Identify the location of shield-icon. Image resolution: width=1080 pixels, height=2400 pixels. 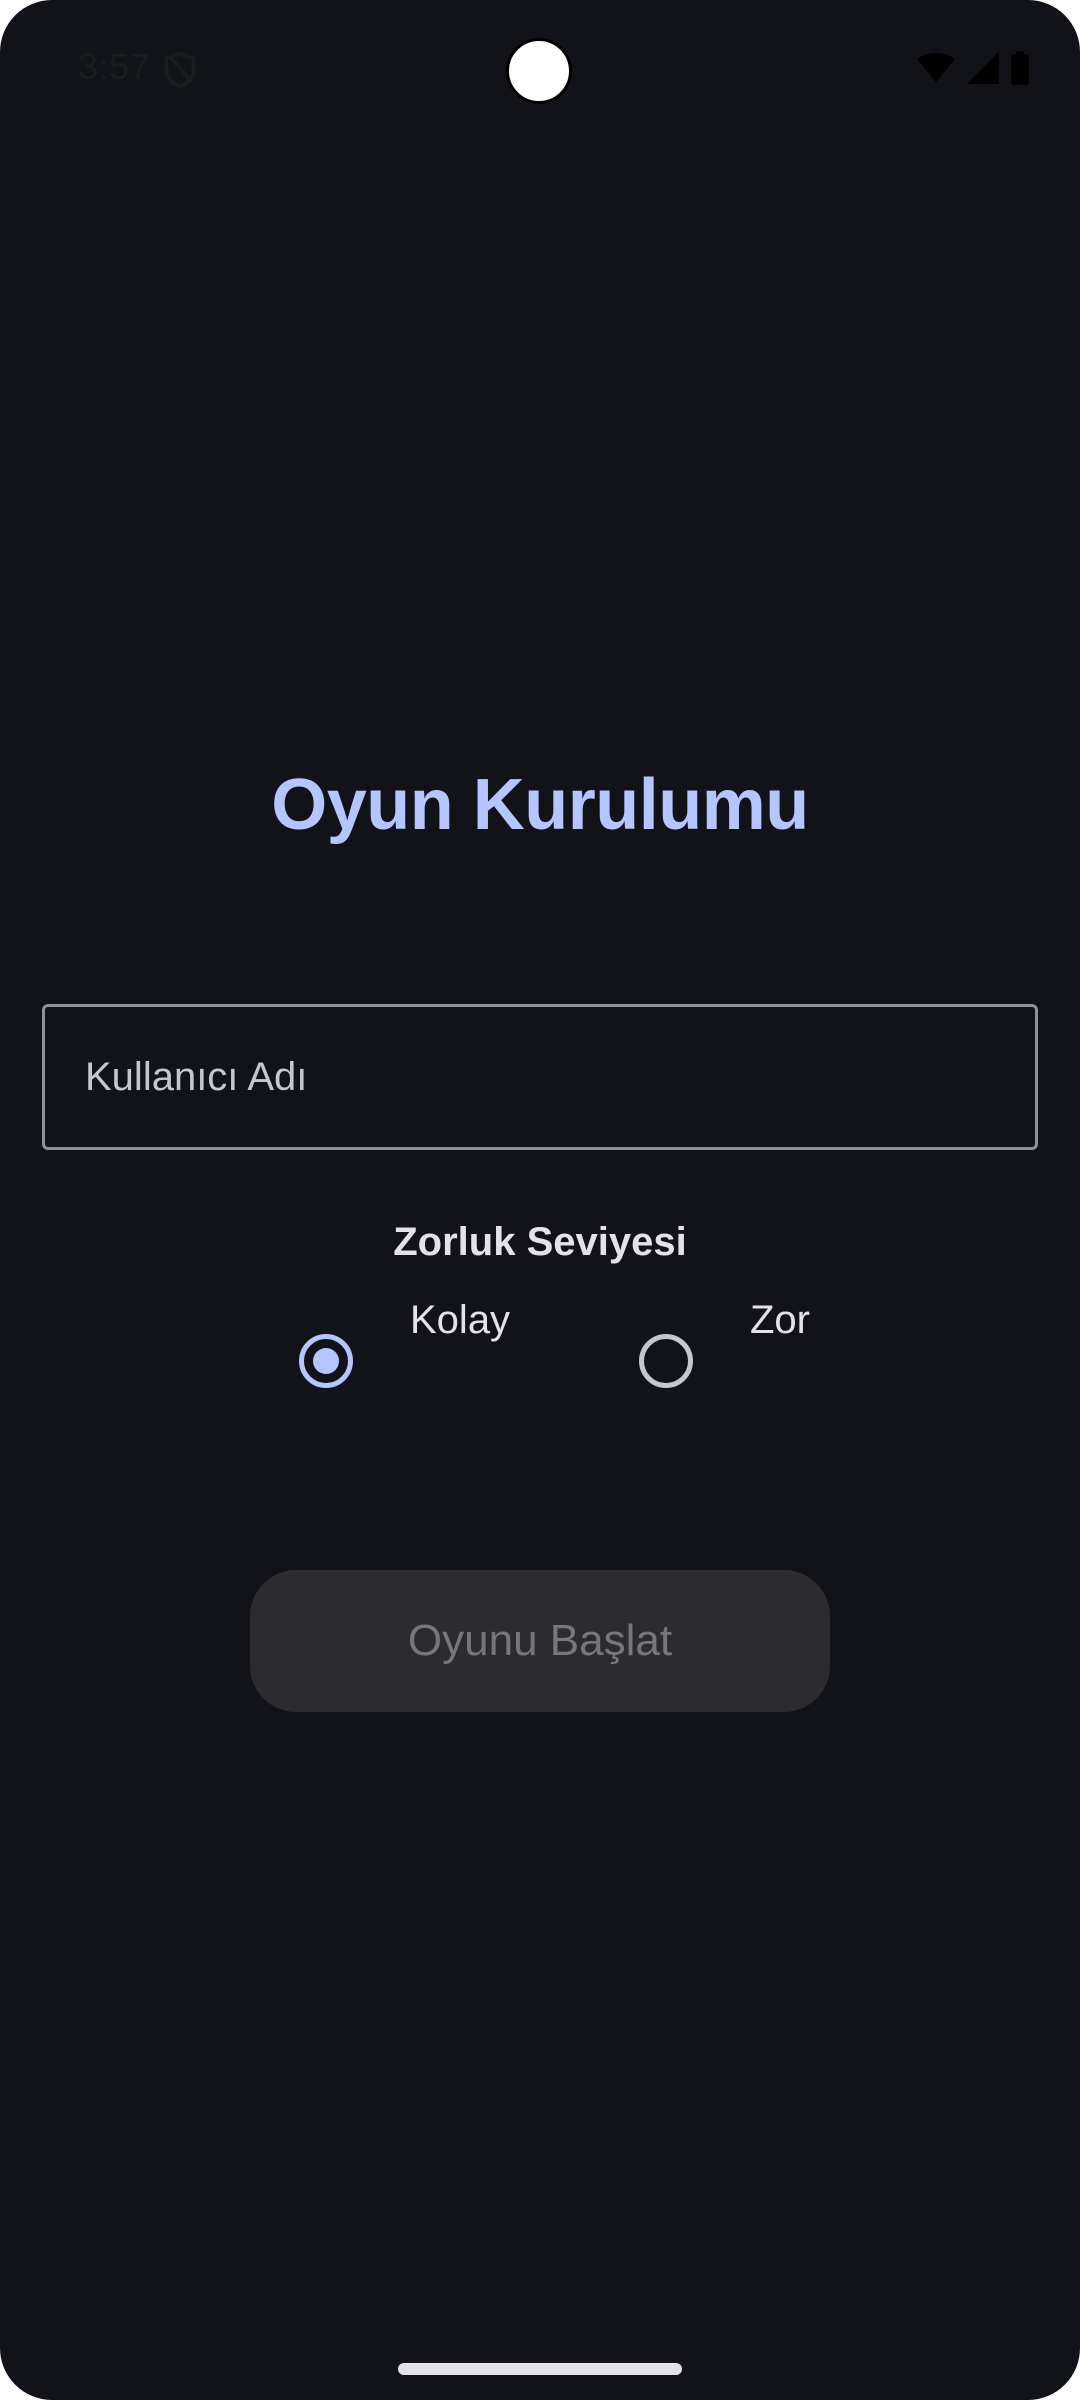
(180, 70).